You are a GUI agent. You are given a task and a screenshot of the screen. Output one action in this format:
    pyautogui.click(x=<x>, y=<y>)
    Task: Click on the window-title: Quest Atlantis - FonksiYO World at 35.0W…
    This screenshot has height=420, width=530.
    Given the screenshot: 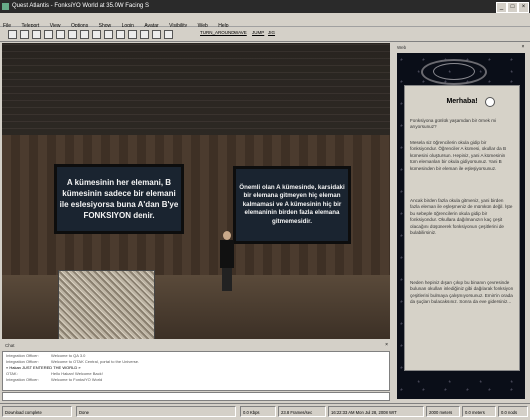 What is the action you would take?
    pyautogui.click(x=80, y=6)
    